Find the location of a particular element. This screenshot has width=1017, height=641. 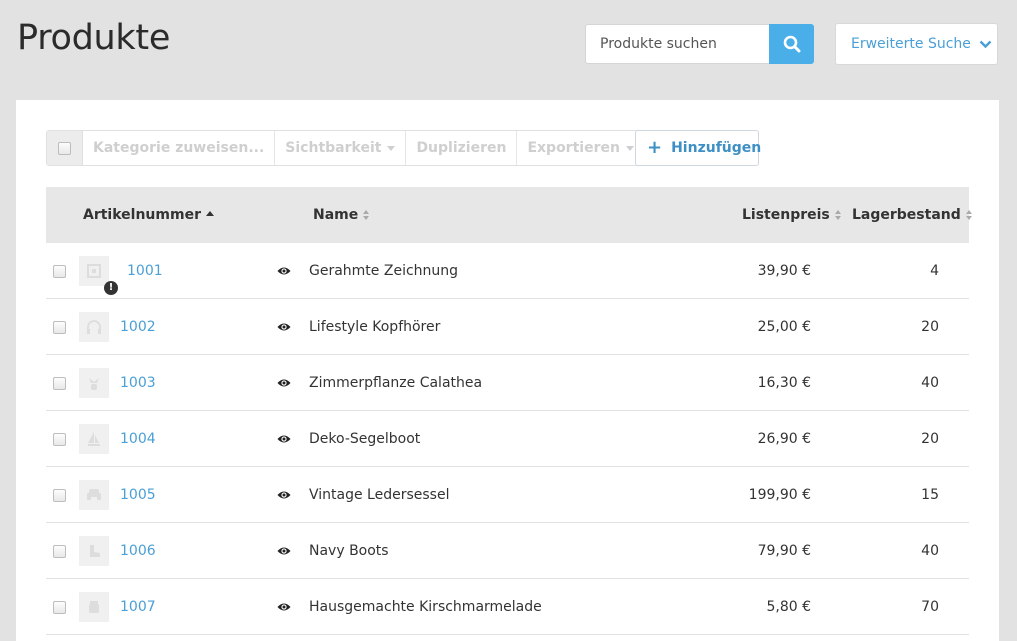

plus-icon: + is located at coordinates (655, 147).